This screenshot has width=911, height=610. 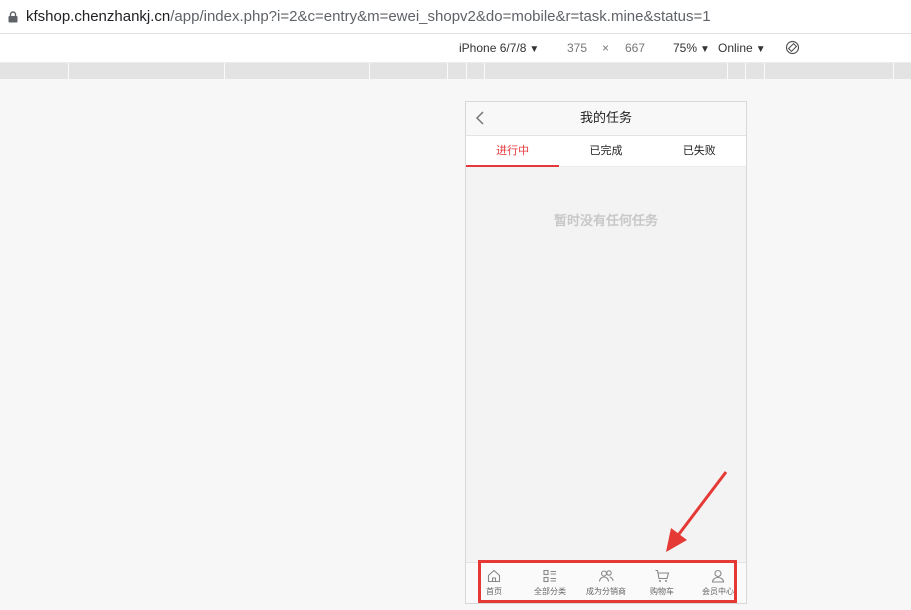 What do you see at coordinates (513, 151) in the screenshot?
I see `tab-in-progress: 进行中` at bounding box center [513, 151].